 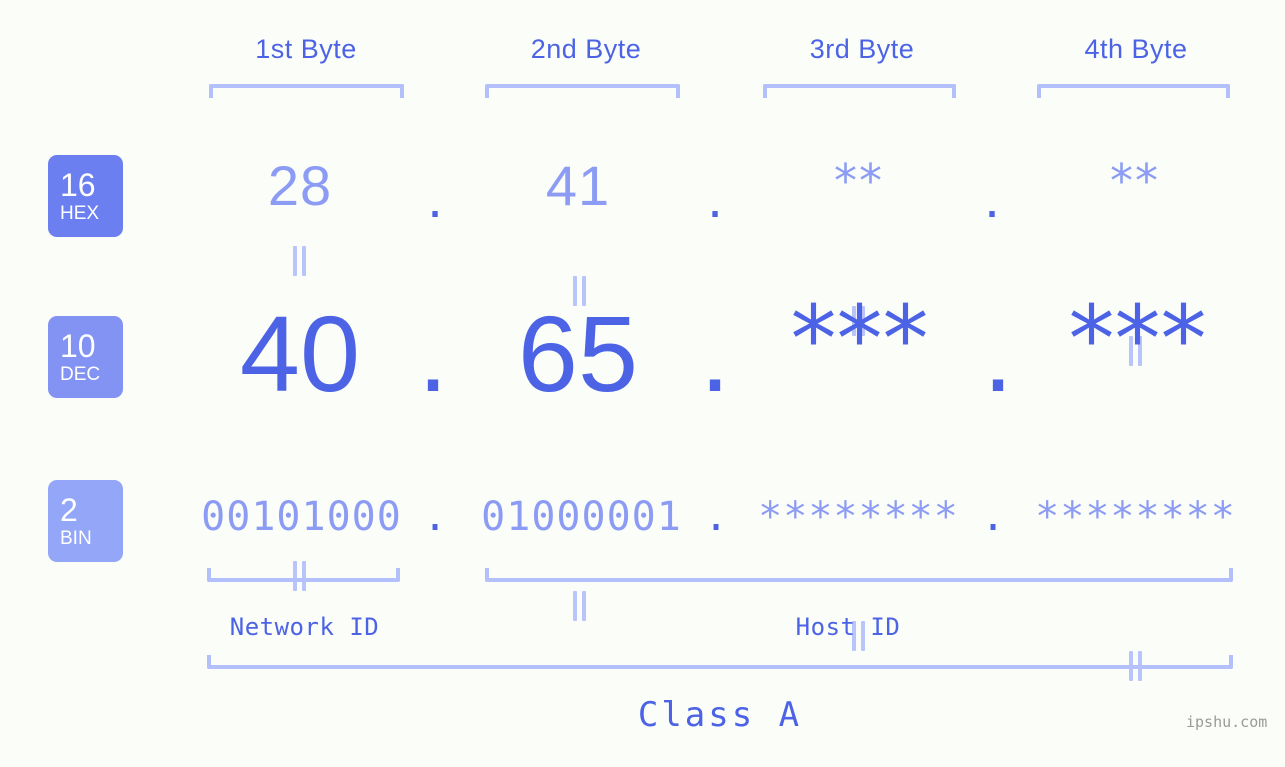 I want to click on class-label: Class A, so click(x=720, y=715).